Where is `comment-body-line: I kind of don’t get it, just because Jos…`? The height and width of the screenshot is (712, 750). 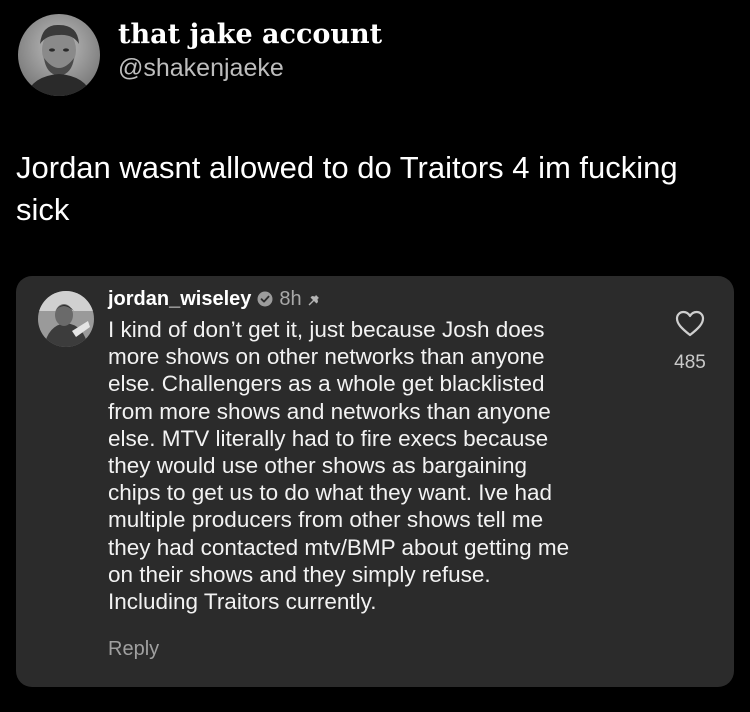 comment-body-line: I kind of don’t get it, just because Jos… is located at coordinates (326, 329).